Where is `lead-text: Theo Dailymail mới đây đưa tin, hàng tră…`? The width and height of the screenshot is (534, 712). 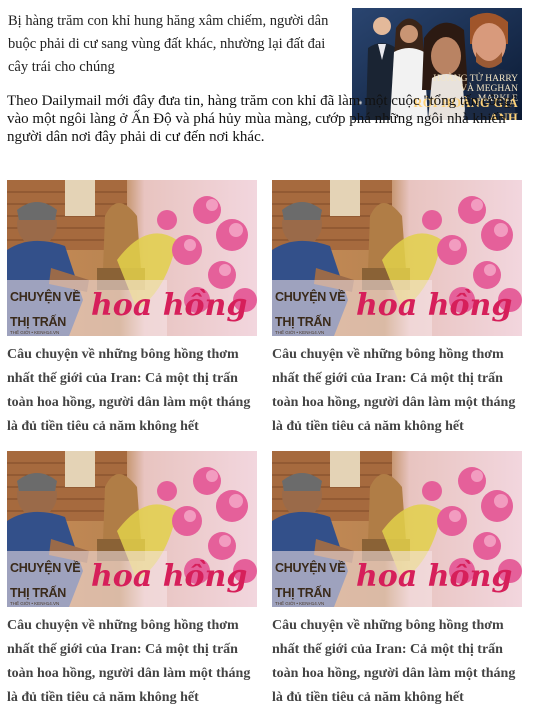
lead-text: Theo Dailymail mới đây đưa tin, hàng tră… is located at coordinates (262, 119).